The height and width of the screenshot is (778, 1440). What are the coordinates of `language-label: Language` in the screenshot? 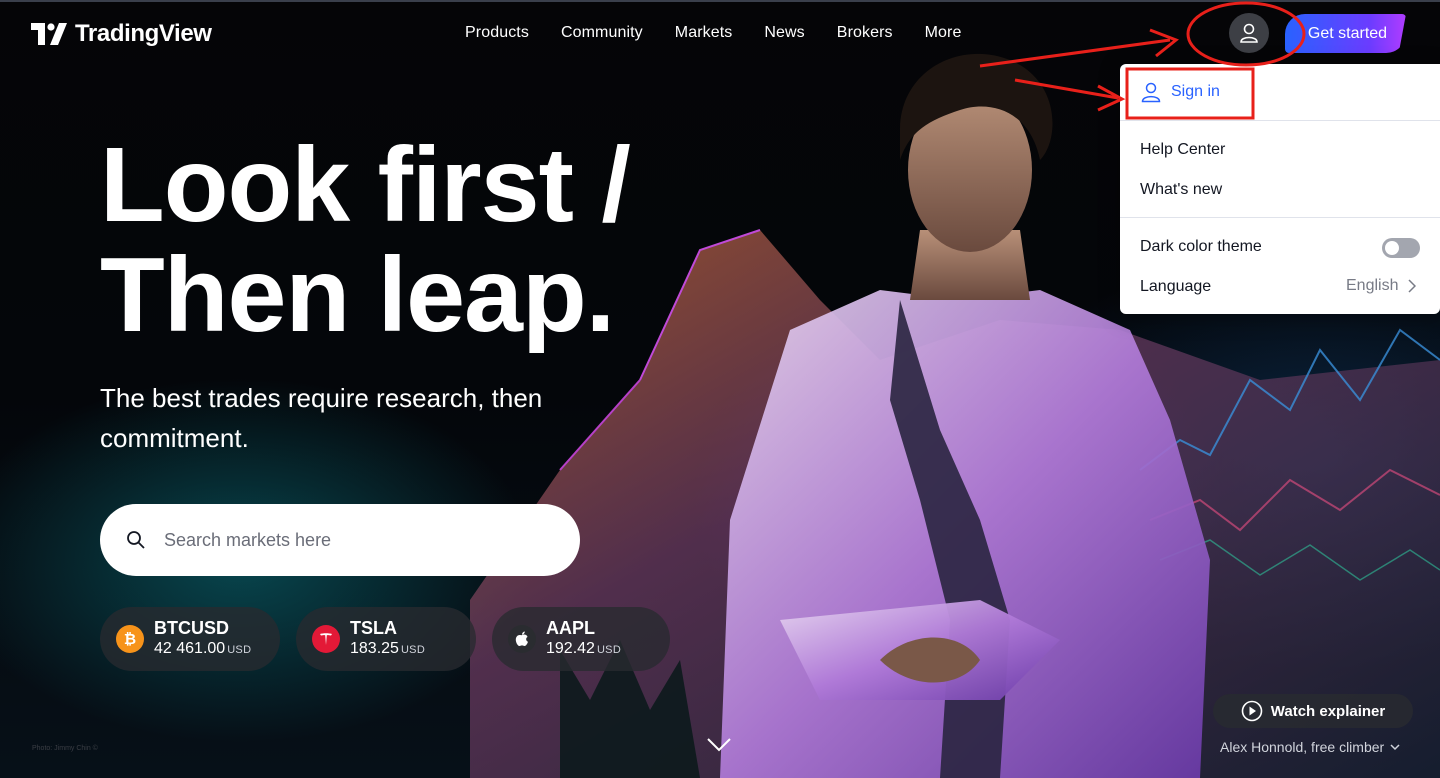 It's located at (1175, 287).